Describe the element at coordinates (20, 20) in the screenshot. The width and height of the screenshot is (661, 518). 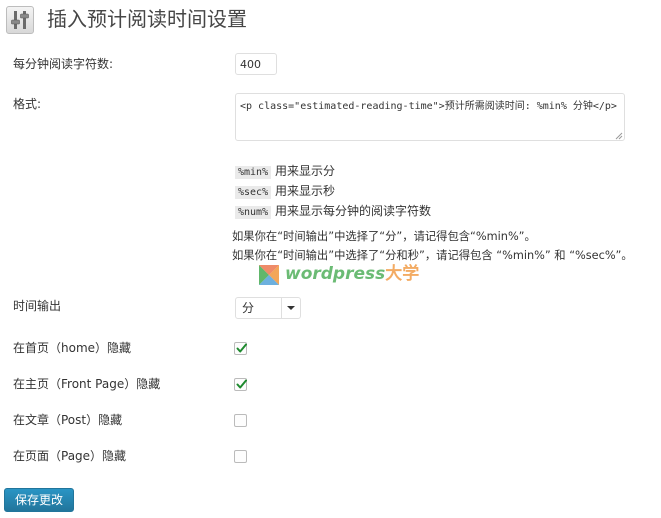
I see `settings-icon` at that location.